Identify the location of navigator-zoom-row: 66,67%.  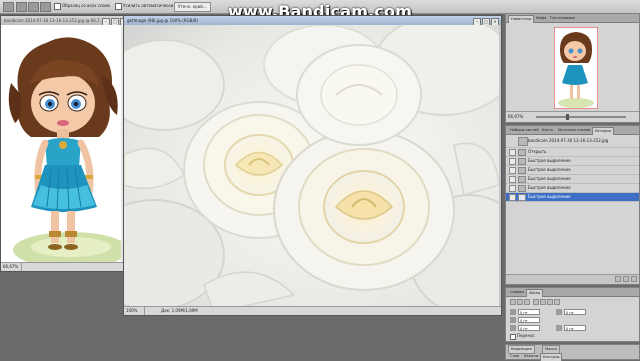
(572, 116).